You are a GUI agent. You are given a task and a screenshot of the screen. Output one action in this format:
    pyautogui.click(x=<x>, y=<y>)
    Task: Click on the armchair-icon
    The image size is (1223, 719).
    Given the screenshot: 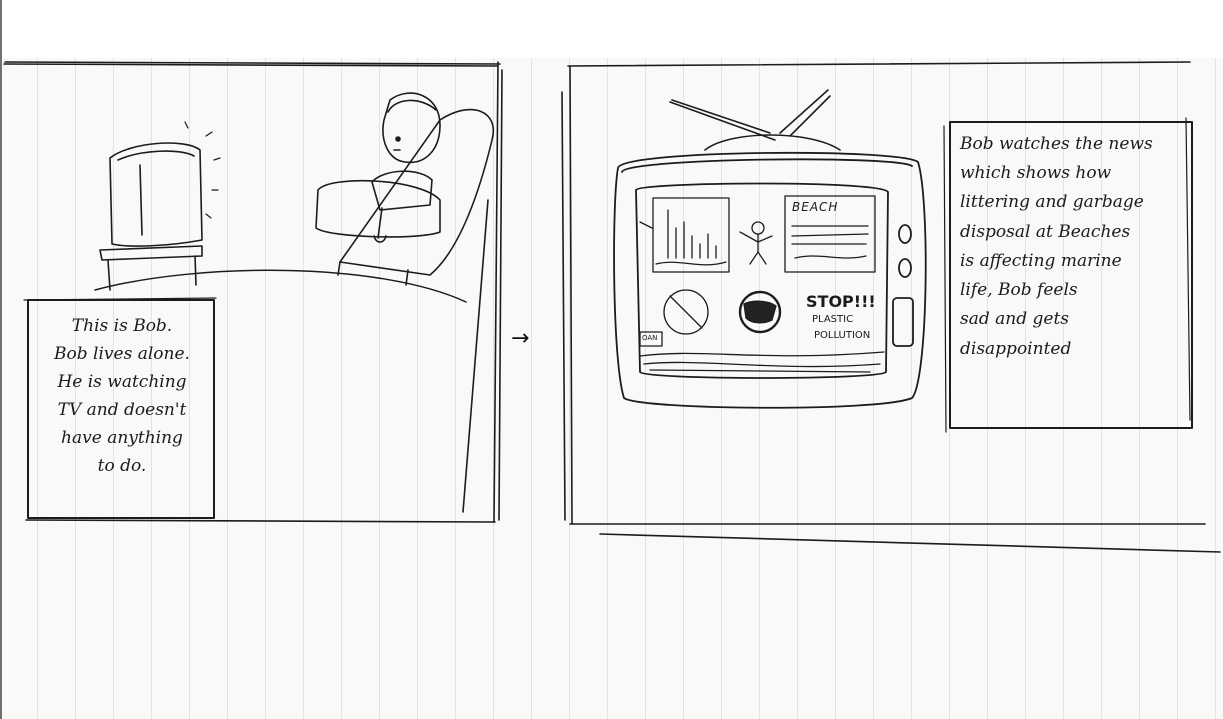 What is the action you would take?
    pyautogui.click(x=405, y=197)
    